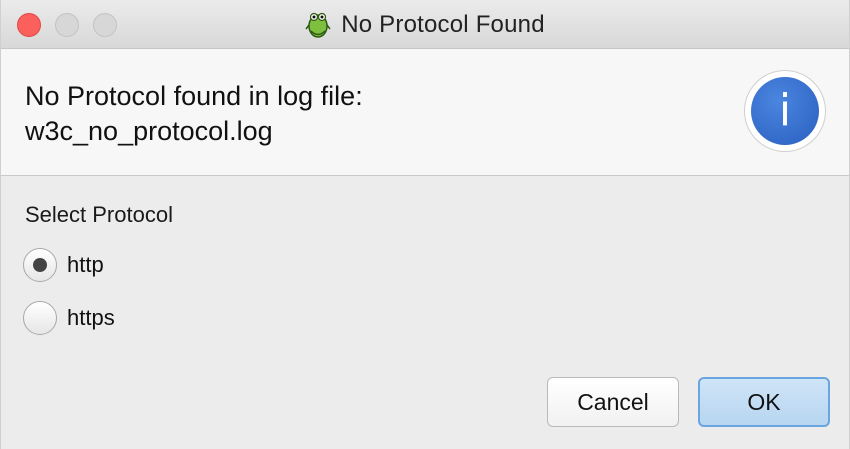  What do you see at coordinates (85, 265) in the screenshot?
I see `http-radio-label: http` at bounding box center [85, 265].